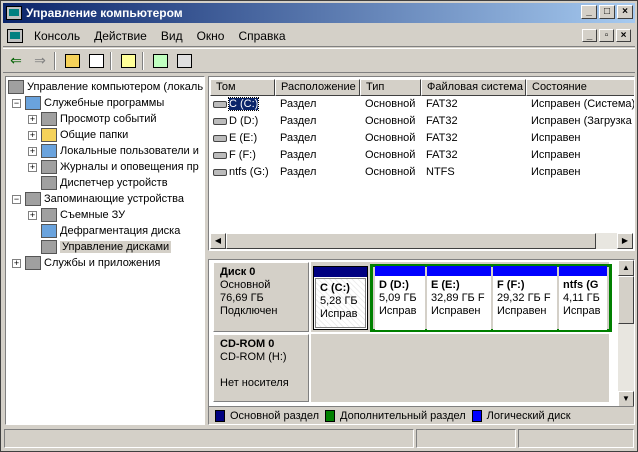 The height and width of the screenshot is (452, 638). Describe the element at coordinates (626, 333) in the screenshot. I see `vertical-scrollbar: ▲ ▼` at that location.